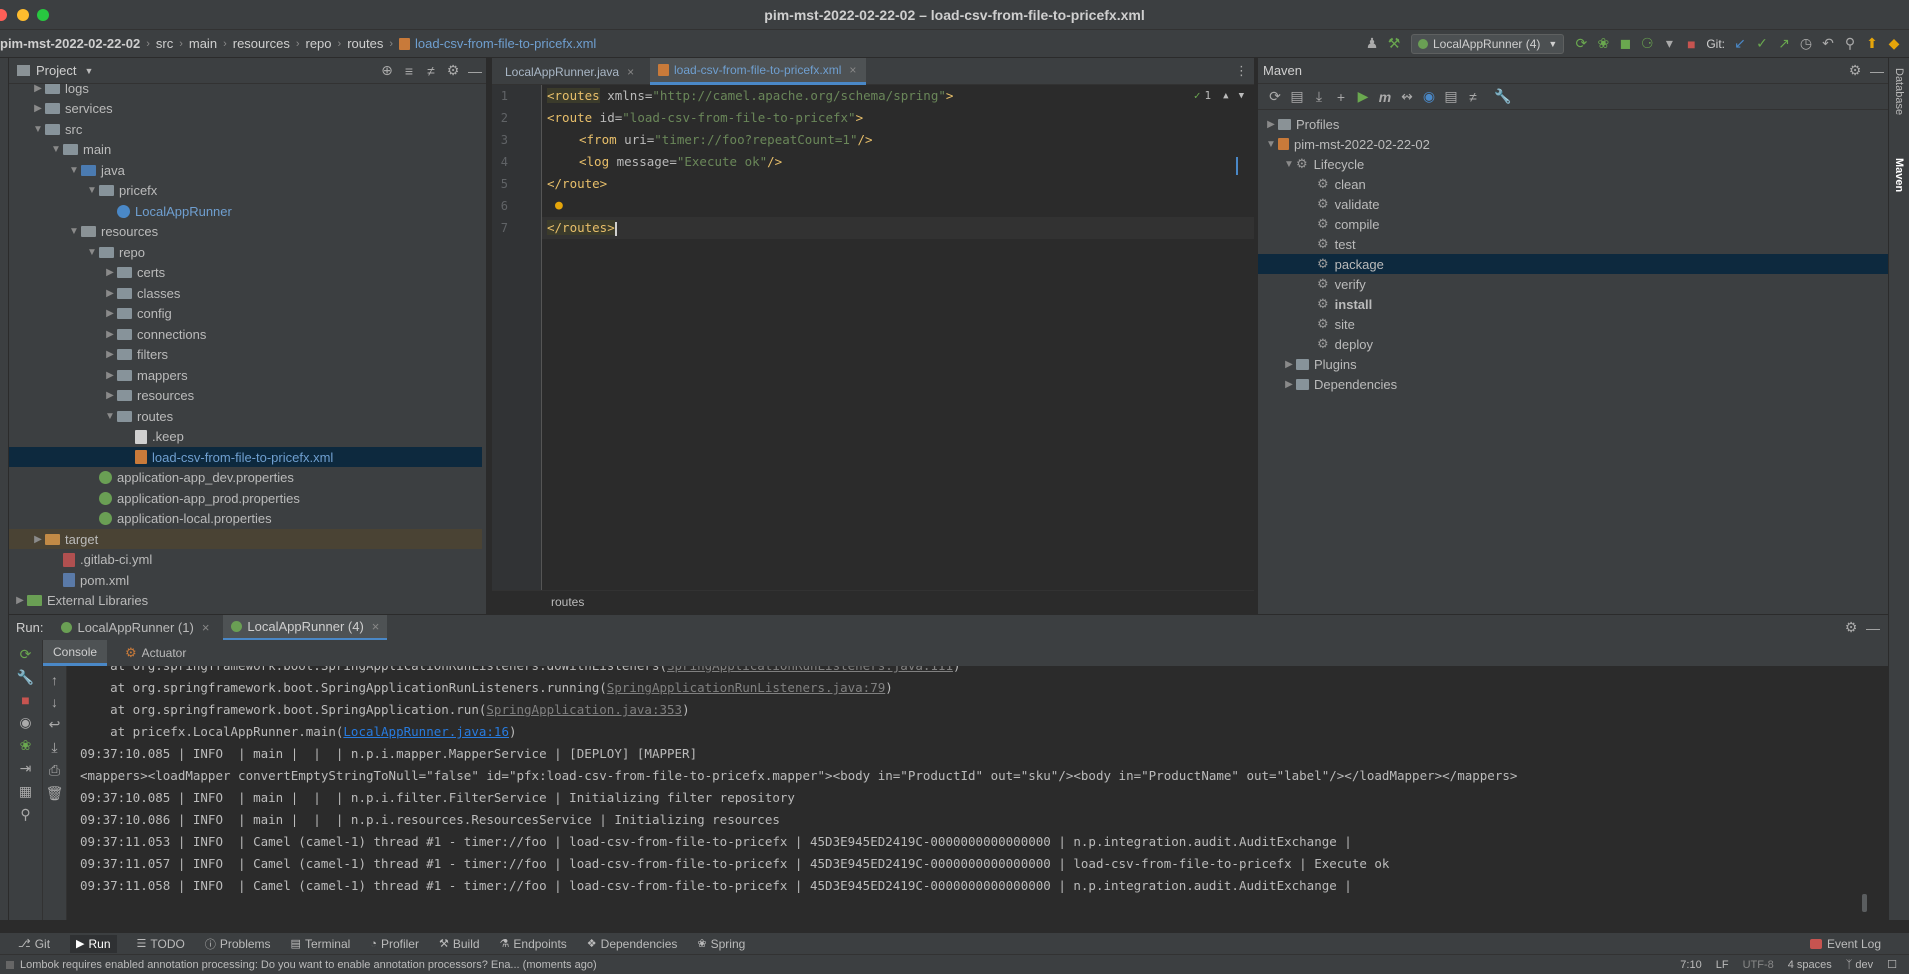 This screenshot has width=1909, height=974. I want to click on tab-actuator: ⚙ Actuator, so click(155, 653).